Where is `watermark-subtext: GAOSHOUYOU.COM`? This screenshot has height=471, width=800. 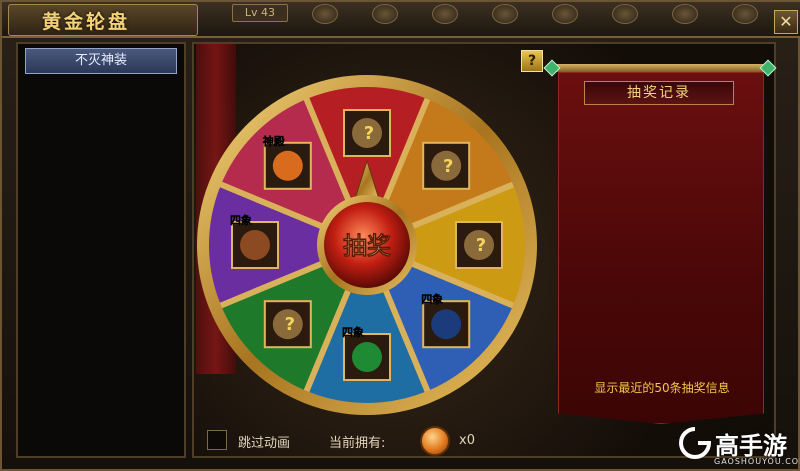
watermark-subtext: GAOSHOUYOU.COM is located at coordinates (757, 461).